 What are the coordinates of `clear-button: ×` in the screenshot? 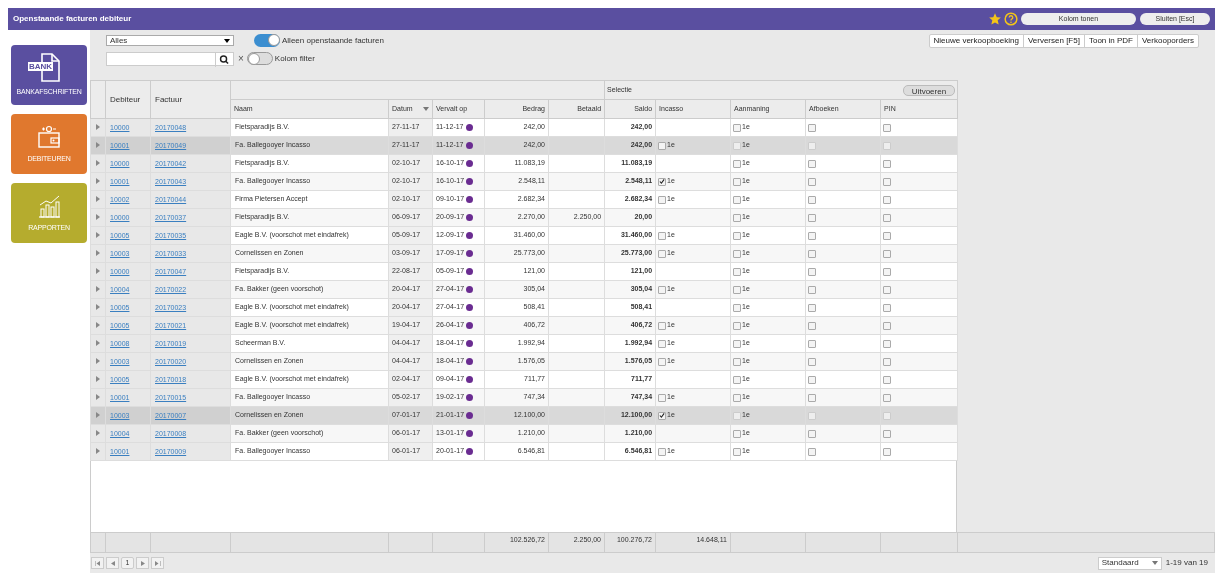 It's located at (241, 58).